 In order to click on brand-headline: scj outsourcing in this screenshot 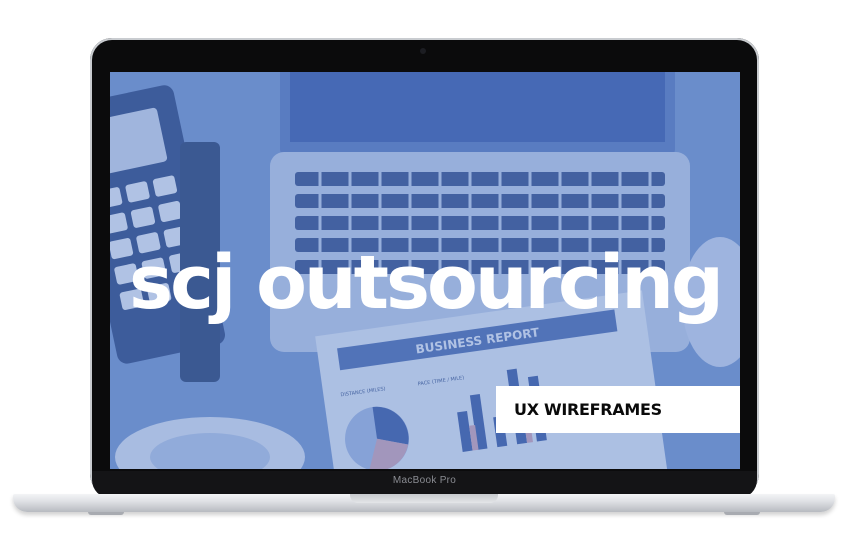, I will do `click(426, 283)`.